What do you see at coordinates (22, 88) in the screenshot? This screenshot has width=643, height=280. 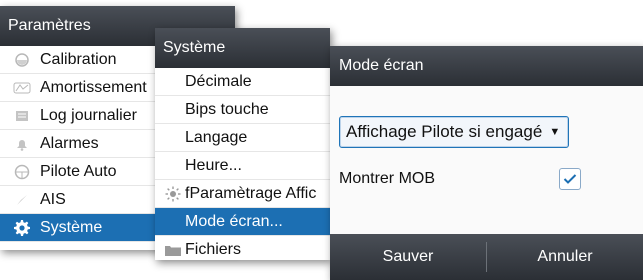 I see `damping-icon` at bounding box center [22, 88].